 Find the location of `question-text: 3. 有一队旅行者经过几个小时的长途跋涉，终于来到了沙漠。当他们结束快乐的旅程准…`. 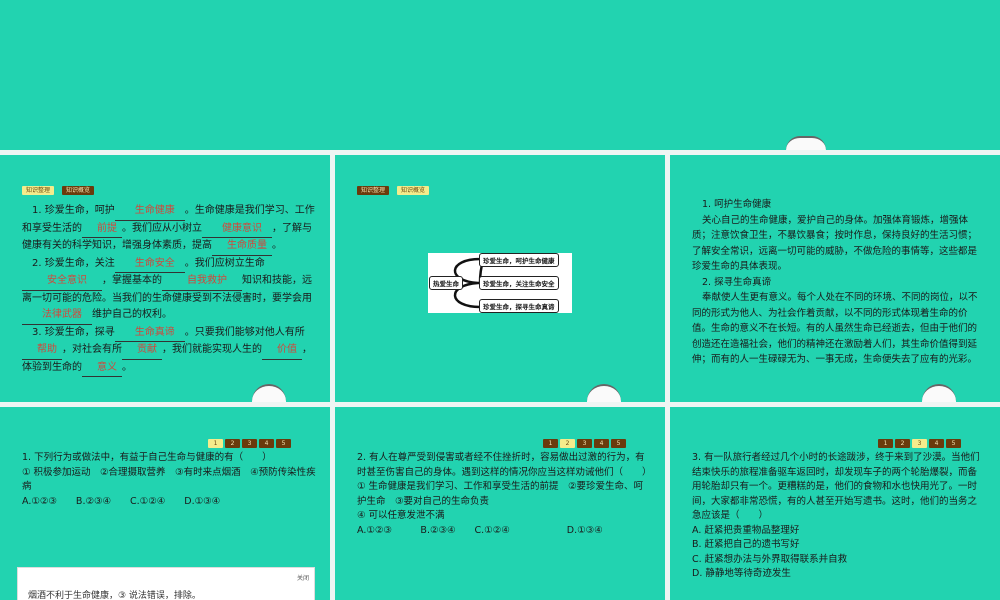

question-text: 3. 有一队旅行者经过几个小时的长途跋涉，终于来到了沙漠。当他们结束快乐的旅程准… is located at coordinates (839, 516).